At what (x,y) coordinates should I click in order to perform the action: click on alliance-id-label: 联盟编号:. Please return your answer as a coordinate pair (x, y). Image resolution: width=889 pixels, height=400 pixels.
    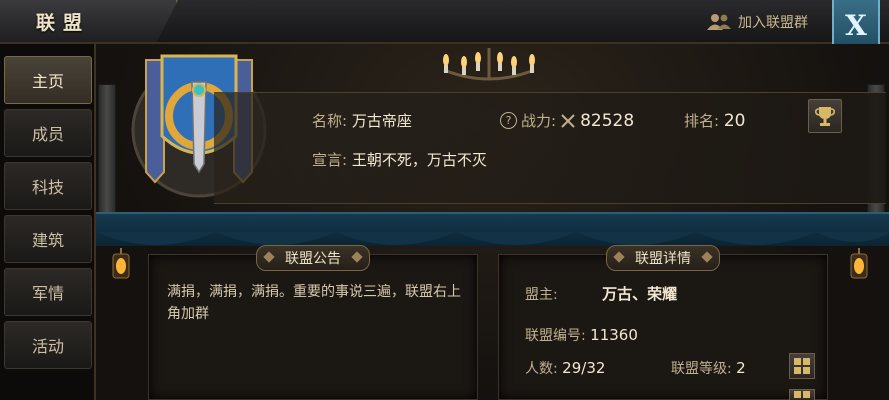
    Looking at the image, I should click on (555, 336).